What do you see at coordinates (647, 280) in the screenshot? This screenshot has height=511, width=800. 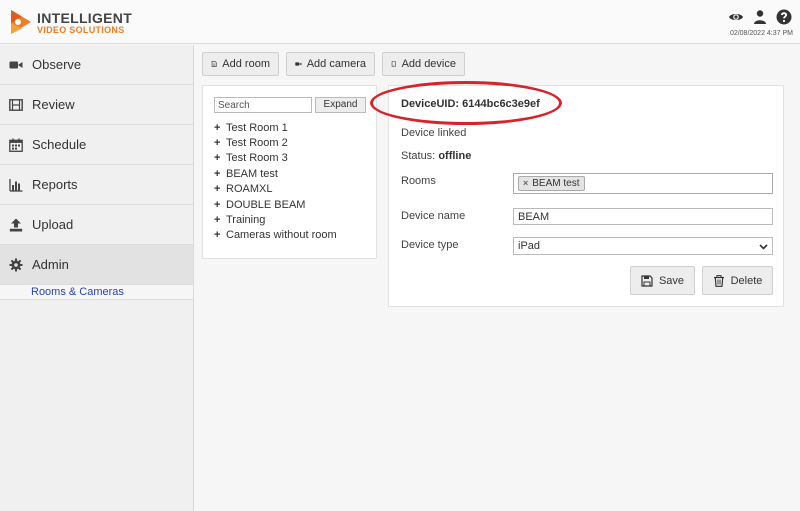 I see `floppy-disk-icon` at bounding box center [647, 280].